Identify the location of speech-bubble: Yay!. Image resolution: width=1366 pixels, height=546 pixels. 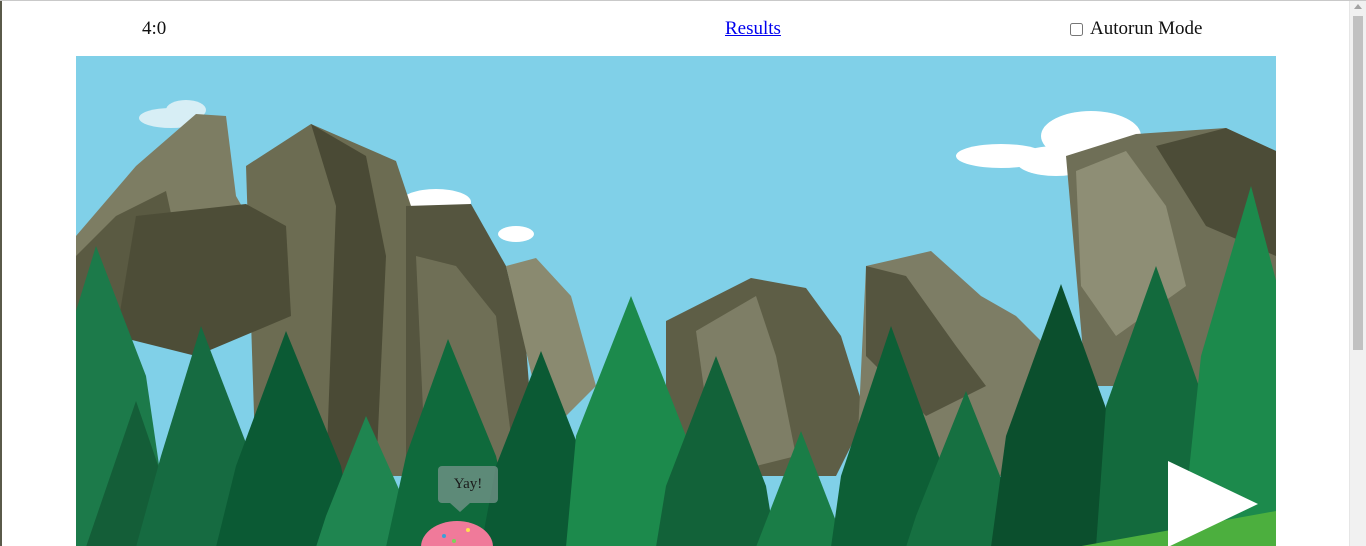
(468, 484).